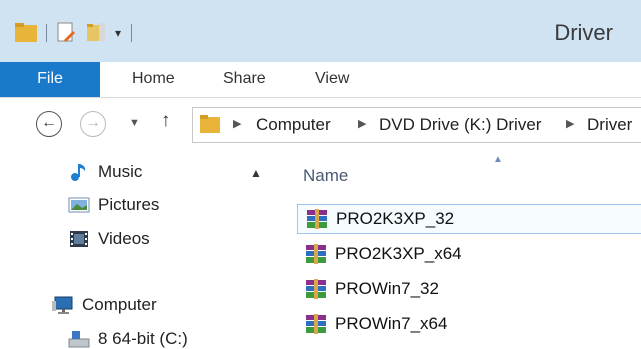 This screenshot has height=349, width=641. I want to click on nav-item-label: 8 64-bit (C:), so click(143, 338).